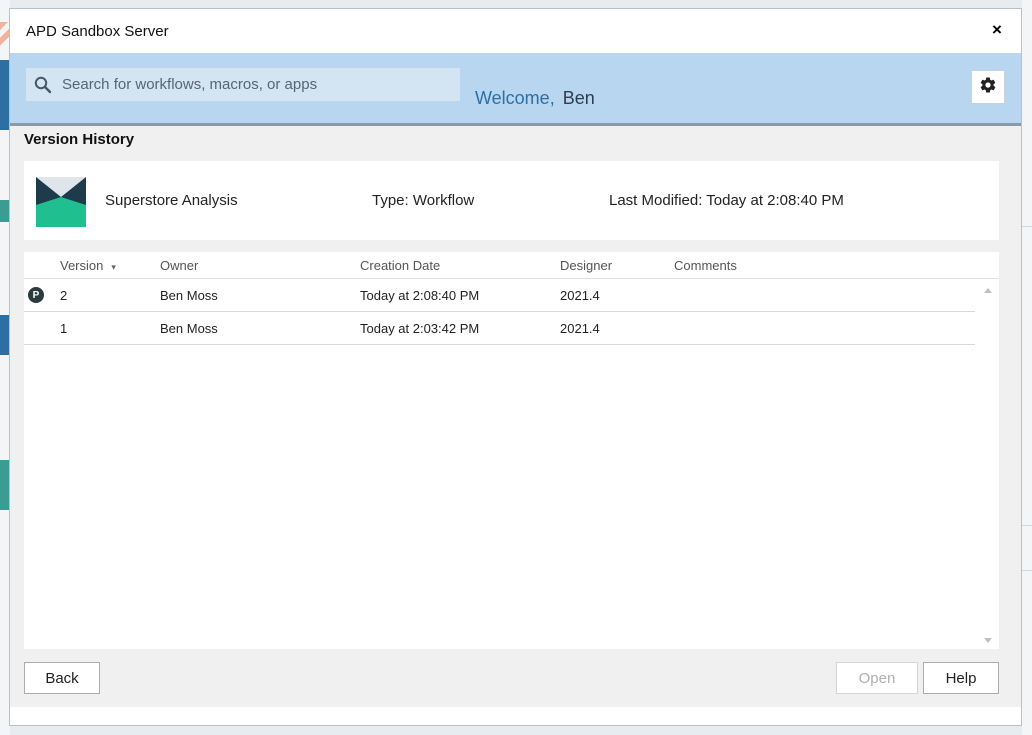 This screenshot has height=735, width=1032. I want to click on gear-icon, so click(988, 87).